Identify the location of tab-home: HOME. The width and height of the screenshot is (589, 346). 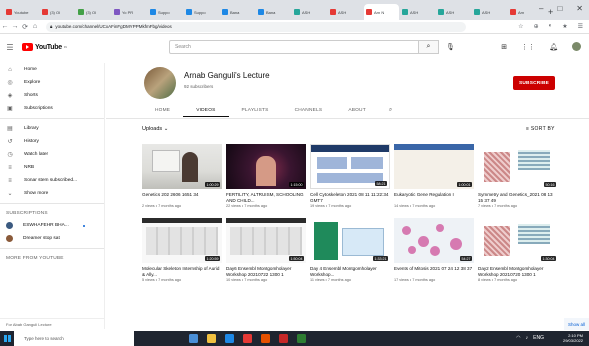
(162, 110).